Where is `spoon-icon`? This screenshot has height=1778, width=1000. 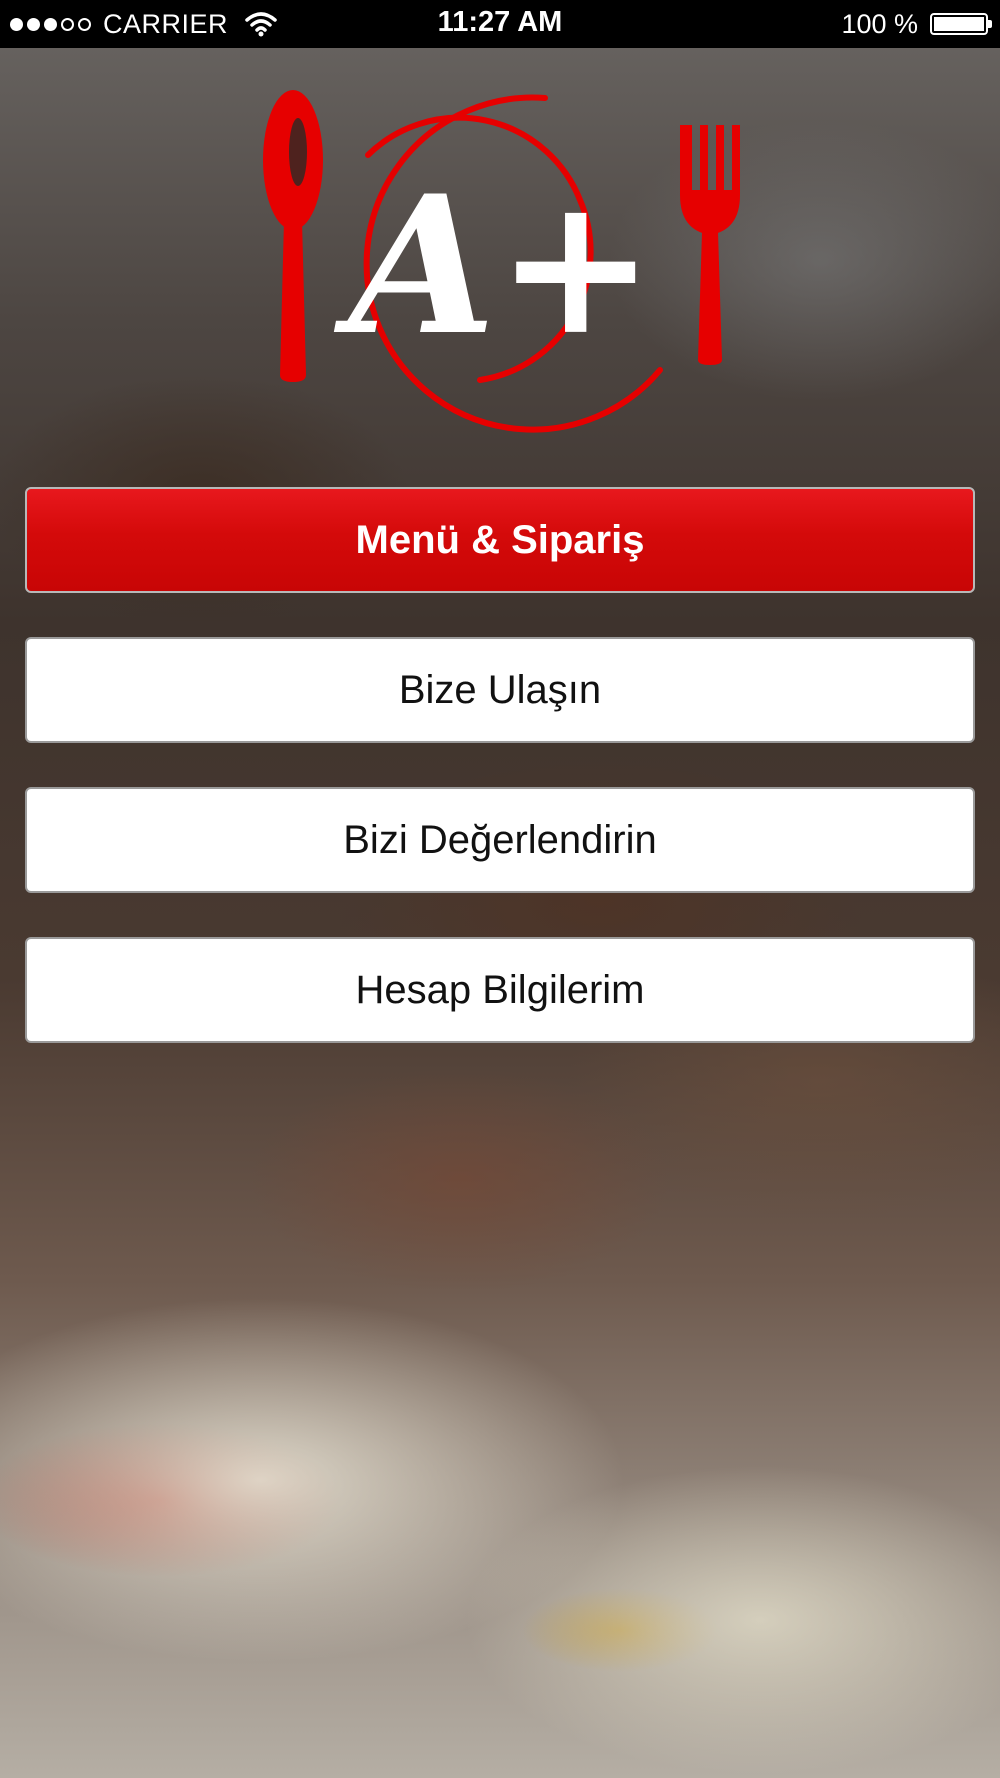
spoon-icon is located at coordinates (293, 236).